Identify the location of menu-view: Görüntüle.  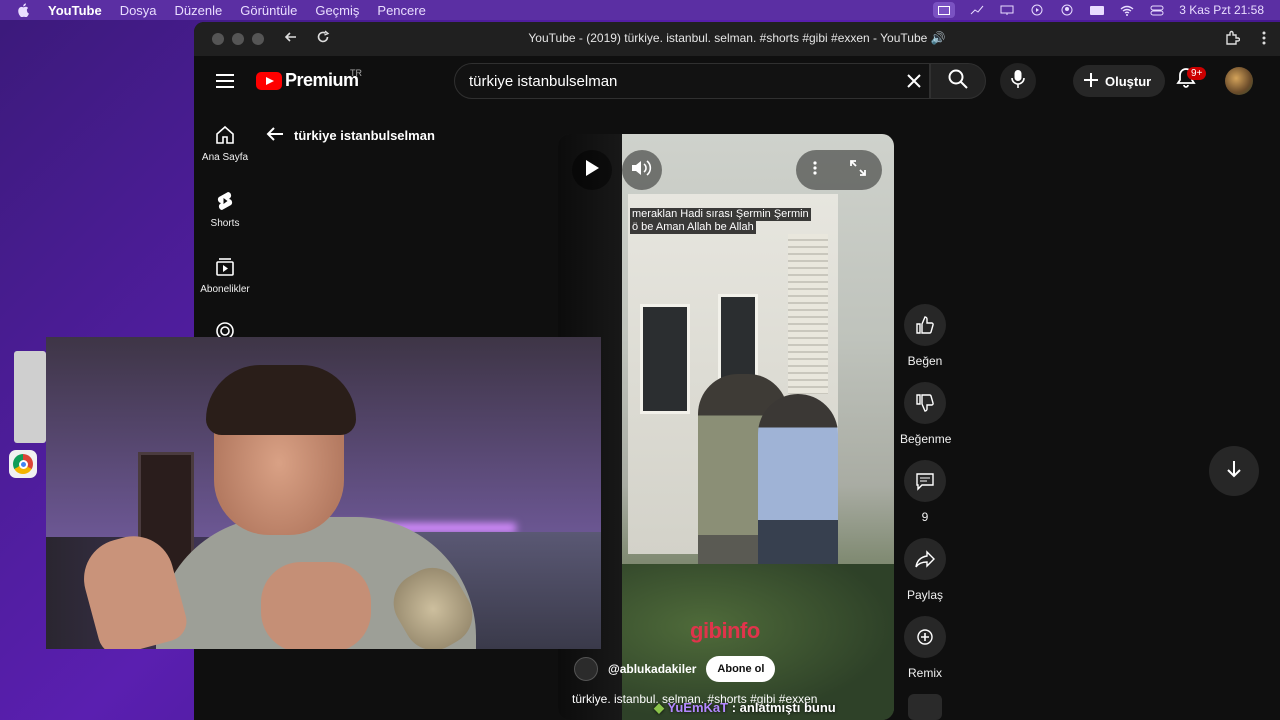
(268, 10).